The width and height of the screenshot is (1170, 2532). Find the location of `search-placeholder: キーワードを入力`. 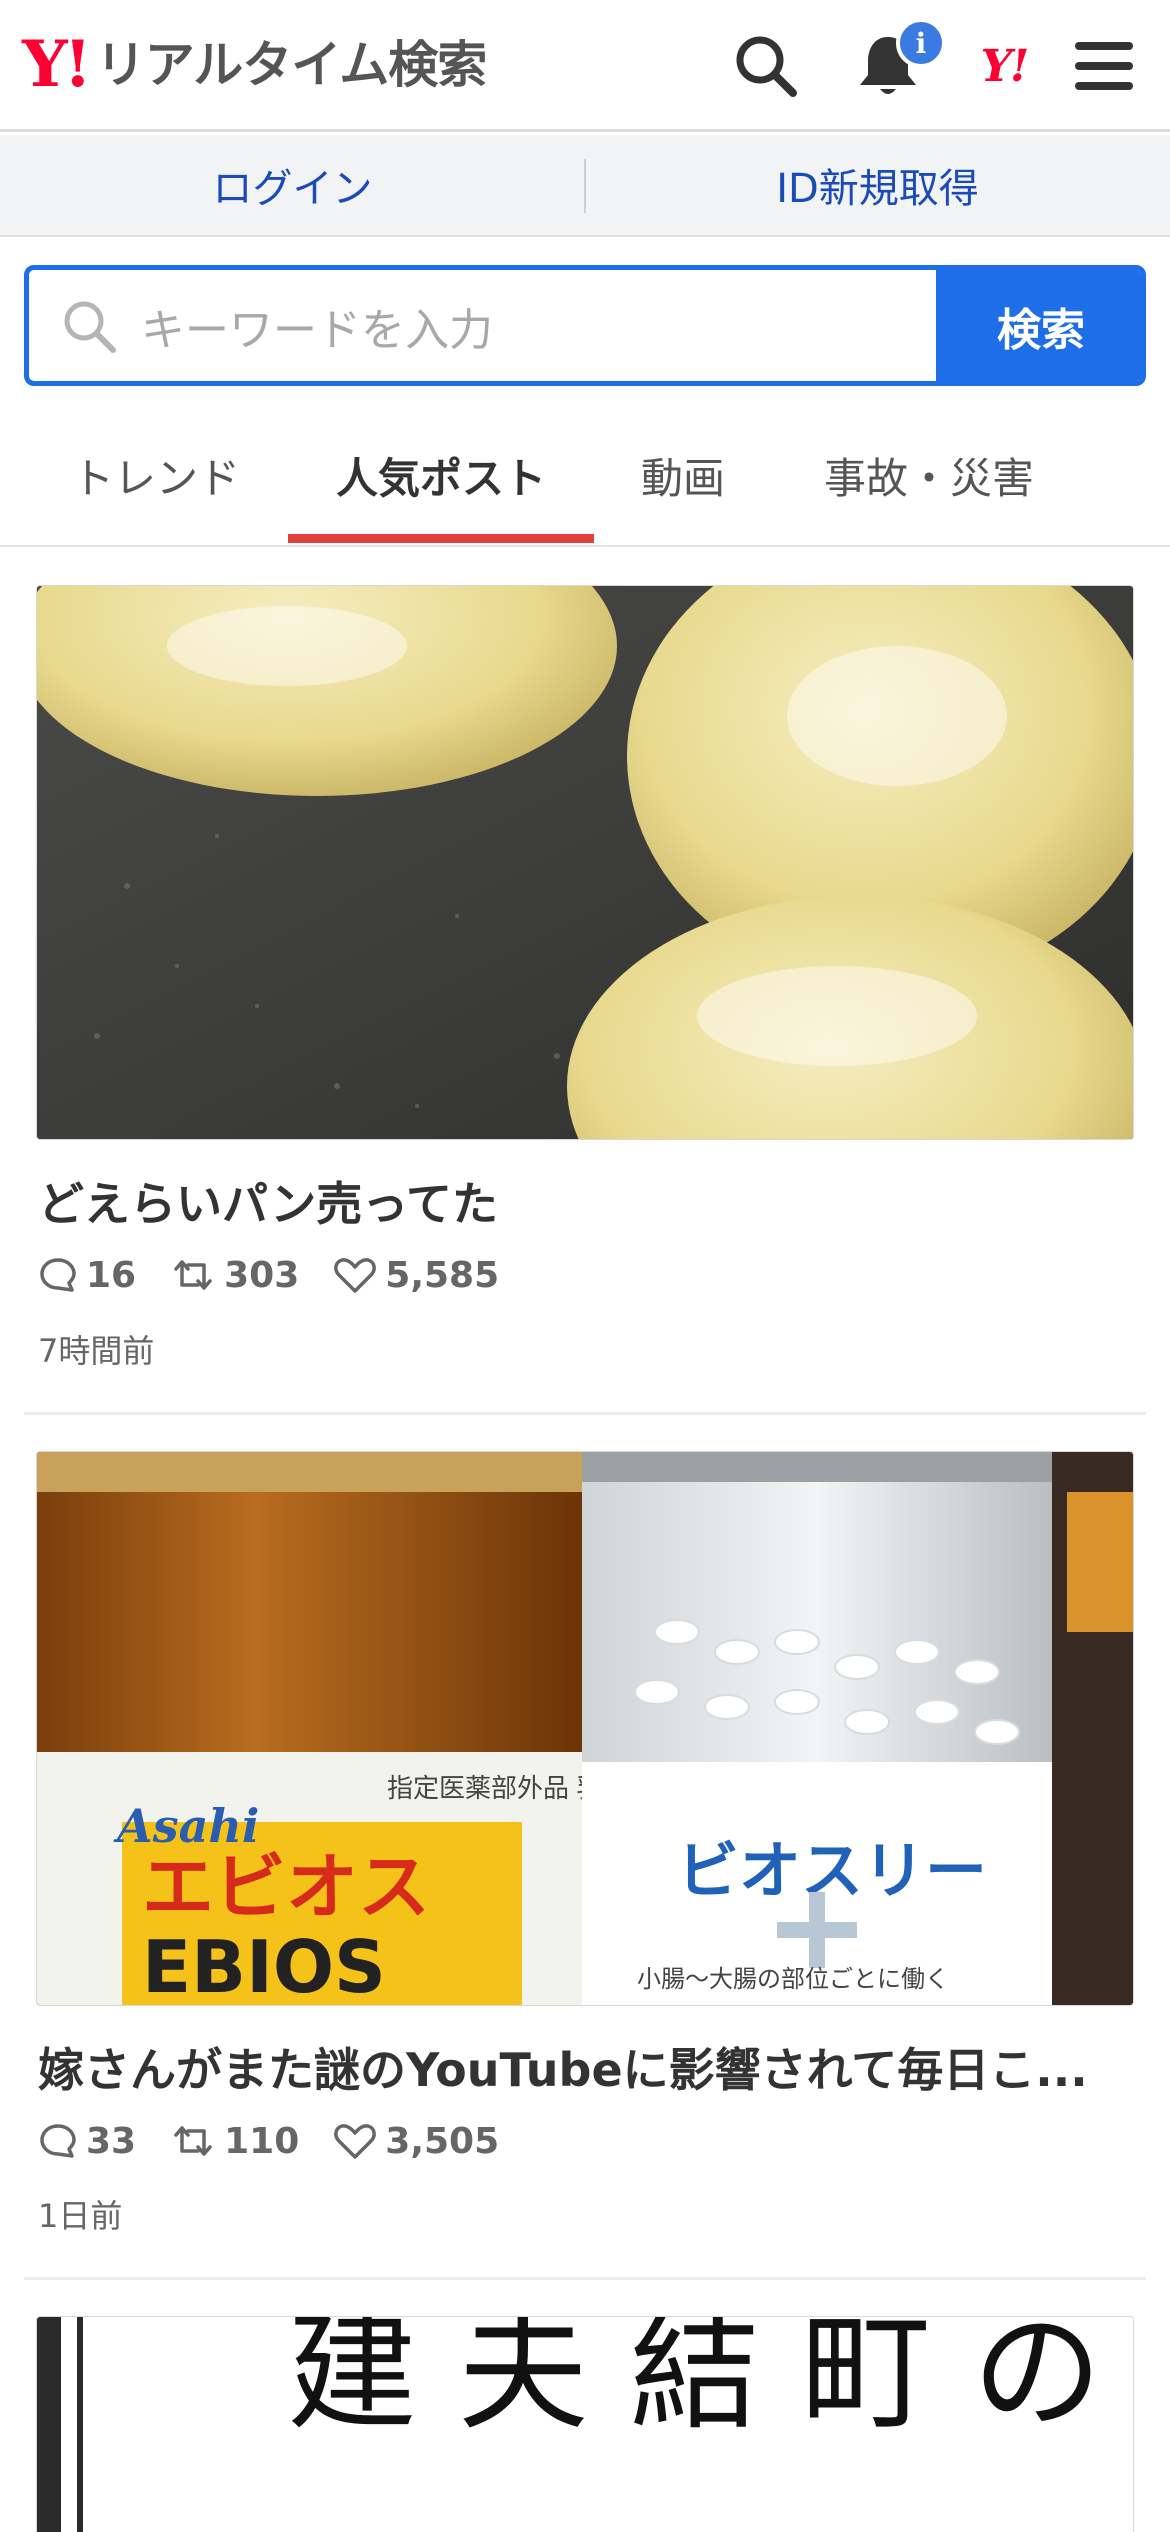

search-placeholder: キーワードを入力 is located at coordinates (317, 330).